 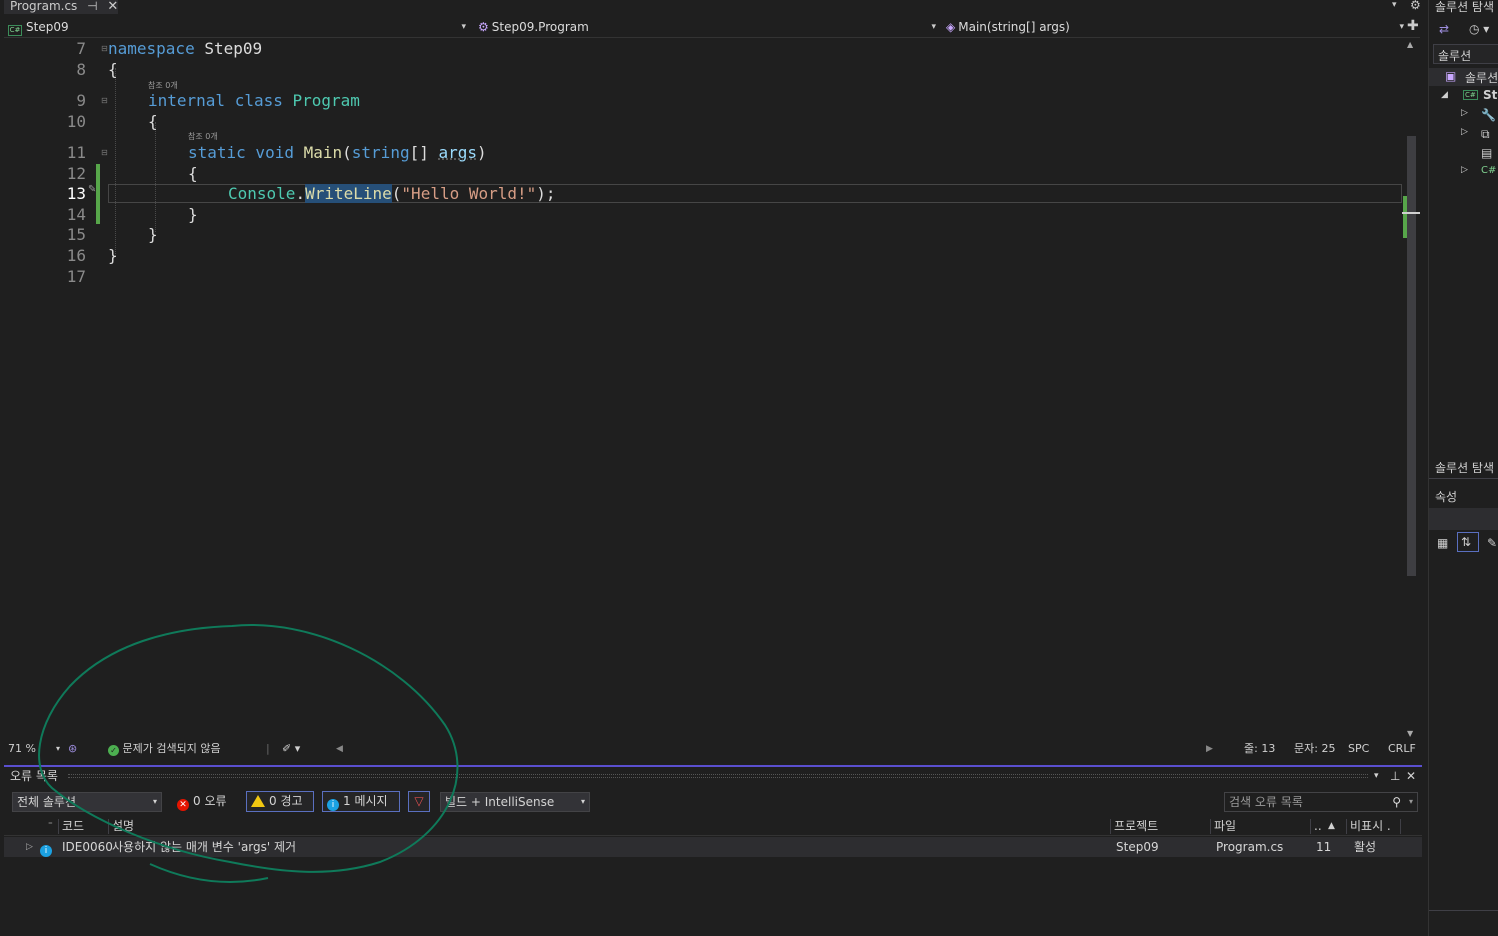 What do you see at coordinates (113, 69) in the screenshot?
I see `code-line-8: {` at bounding box center [113, 69].